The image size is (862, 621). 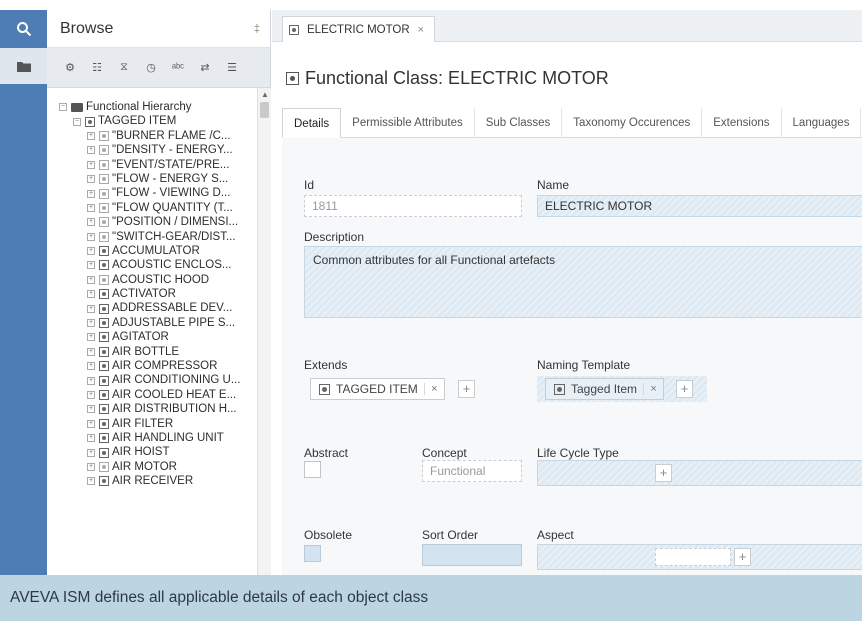 What do you see at coordinates (519, 123) in the screenshot?
I see `tab-sub-classes: Sub Classes` at bounding box center [519, 123].